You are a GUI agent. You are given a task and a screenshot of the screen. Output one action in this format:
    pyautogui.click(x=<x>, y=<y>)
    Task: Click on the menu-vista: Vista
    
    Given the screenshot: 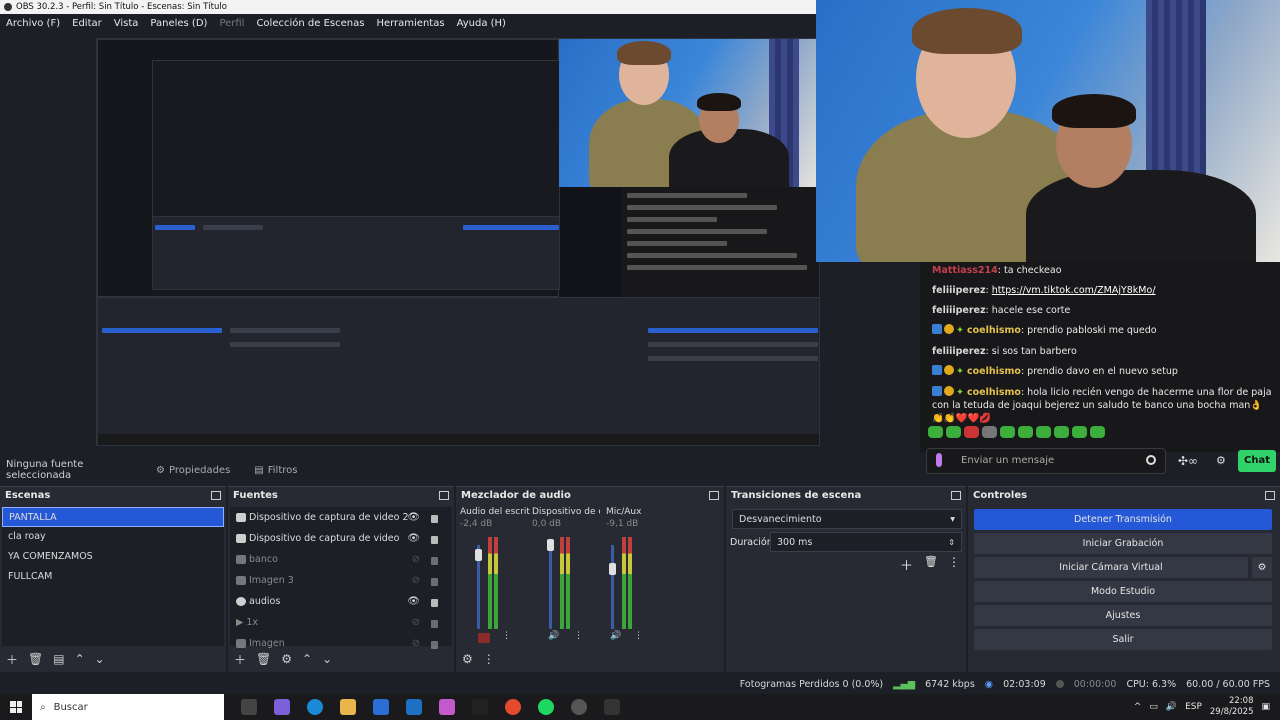 What is the action you would take?
    pyautogui.click(x=126, y=23)
    